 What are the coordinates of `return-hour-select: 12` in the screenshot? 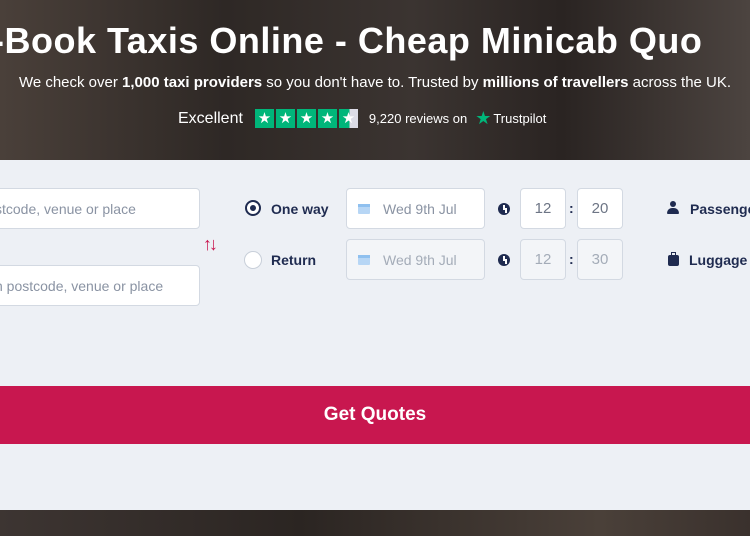 It's located at (543, 259).